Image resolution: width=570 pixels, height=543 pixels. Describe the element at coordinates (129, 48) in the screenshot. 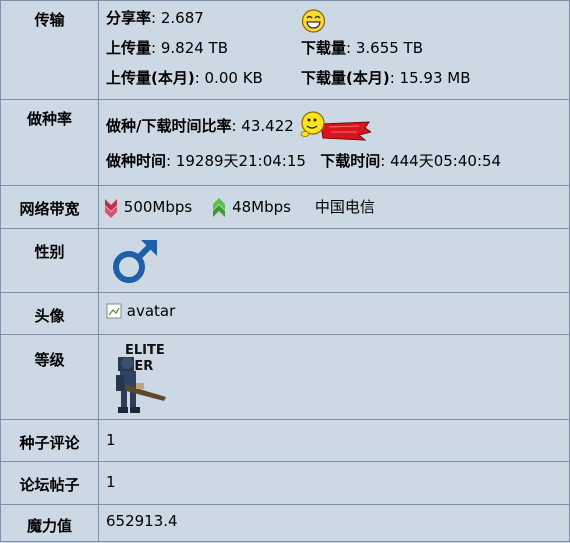

I see `upload-label: 上传量` at that location.